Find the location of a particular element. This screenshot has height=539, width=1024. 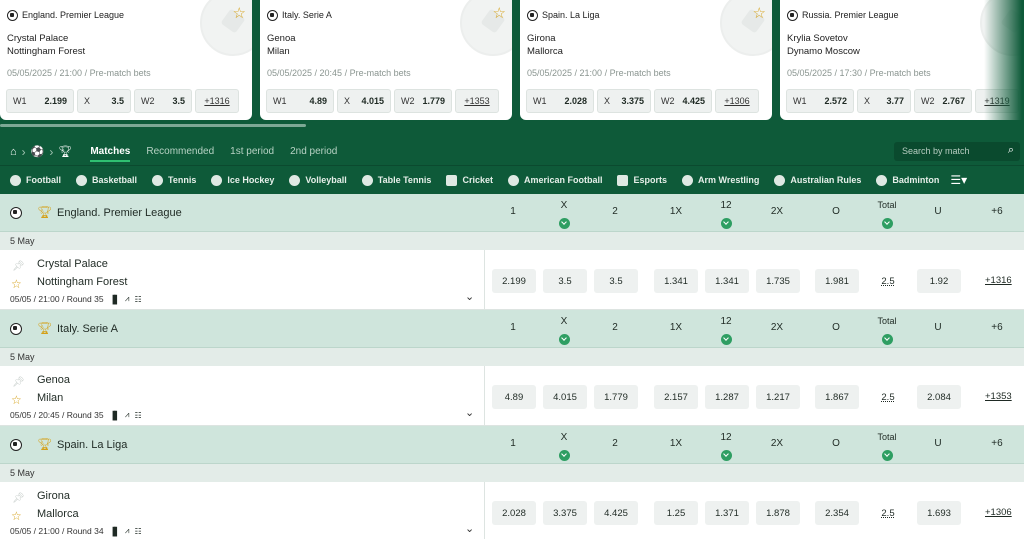

odd-cell: 1.878 is located at coordinates (778, 513).